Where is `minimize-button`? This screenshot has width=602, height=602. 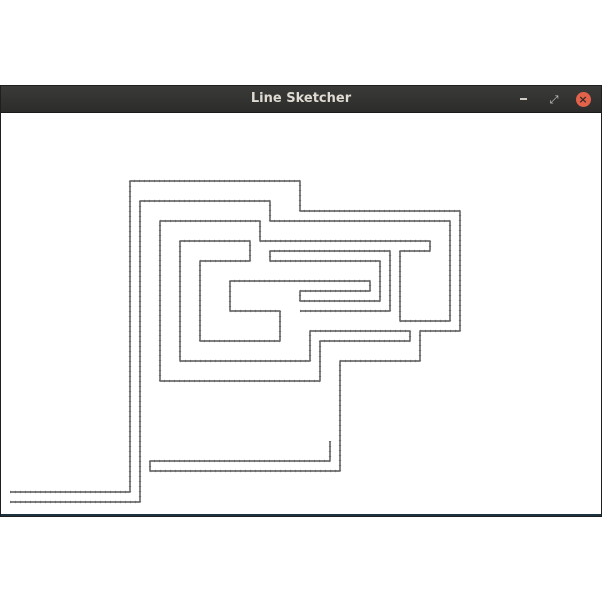 minimize-button is located at coordinates (523, 99).